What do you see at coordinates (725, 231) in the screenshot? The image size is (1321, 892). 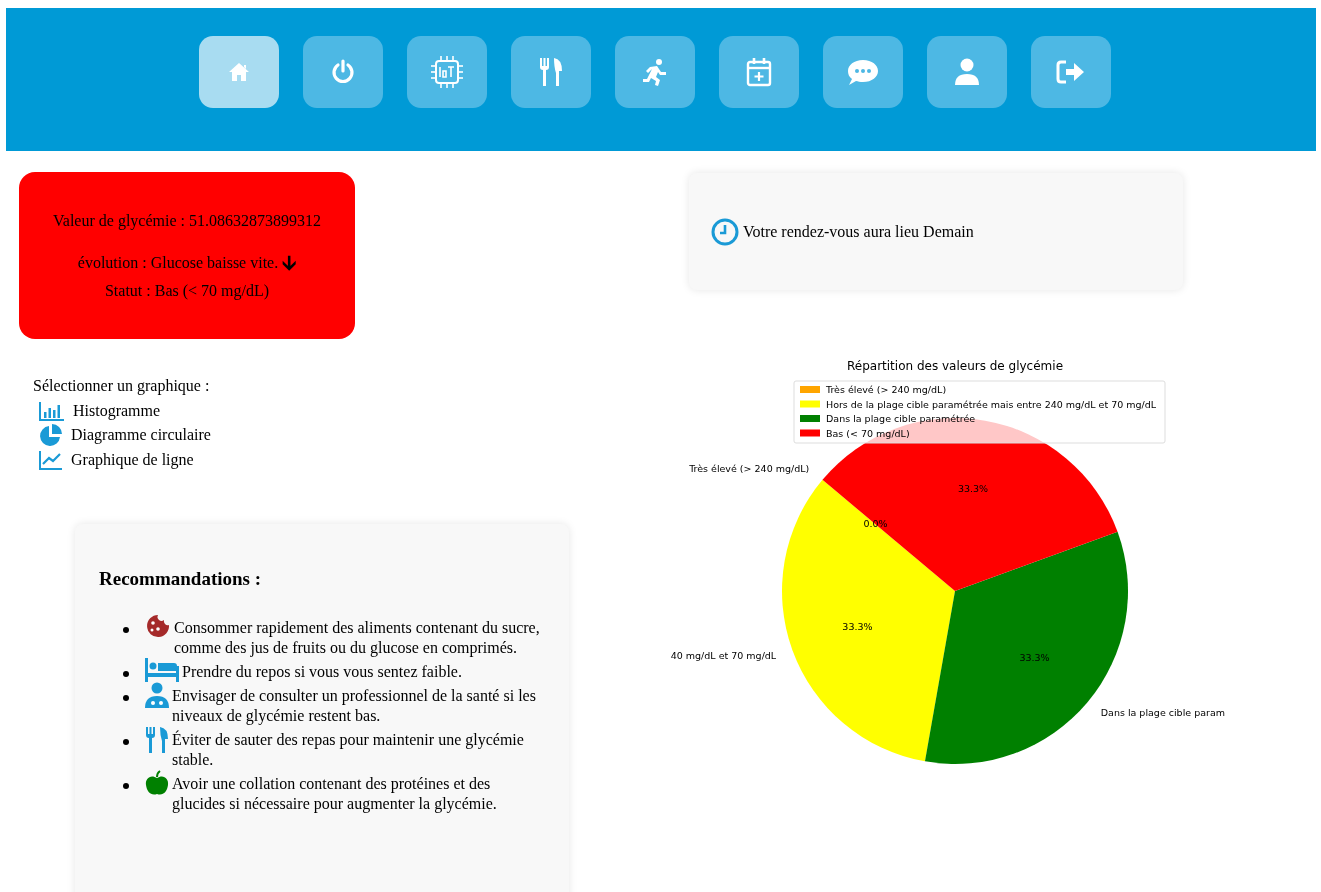 I see `clock-icon` at bounding box center [725, 231].